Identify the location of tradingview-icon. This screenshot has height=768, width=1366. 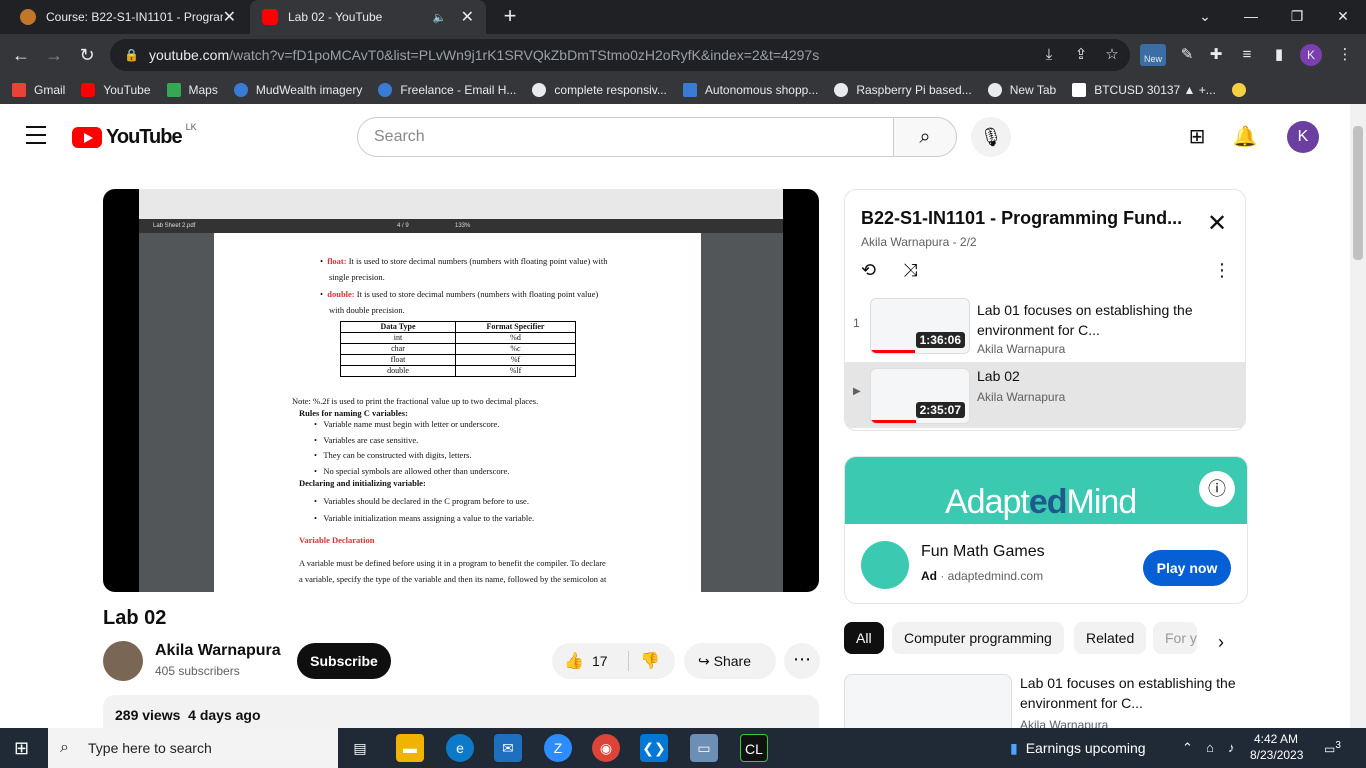
(1079, 90).